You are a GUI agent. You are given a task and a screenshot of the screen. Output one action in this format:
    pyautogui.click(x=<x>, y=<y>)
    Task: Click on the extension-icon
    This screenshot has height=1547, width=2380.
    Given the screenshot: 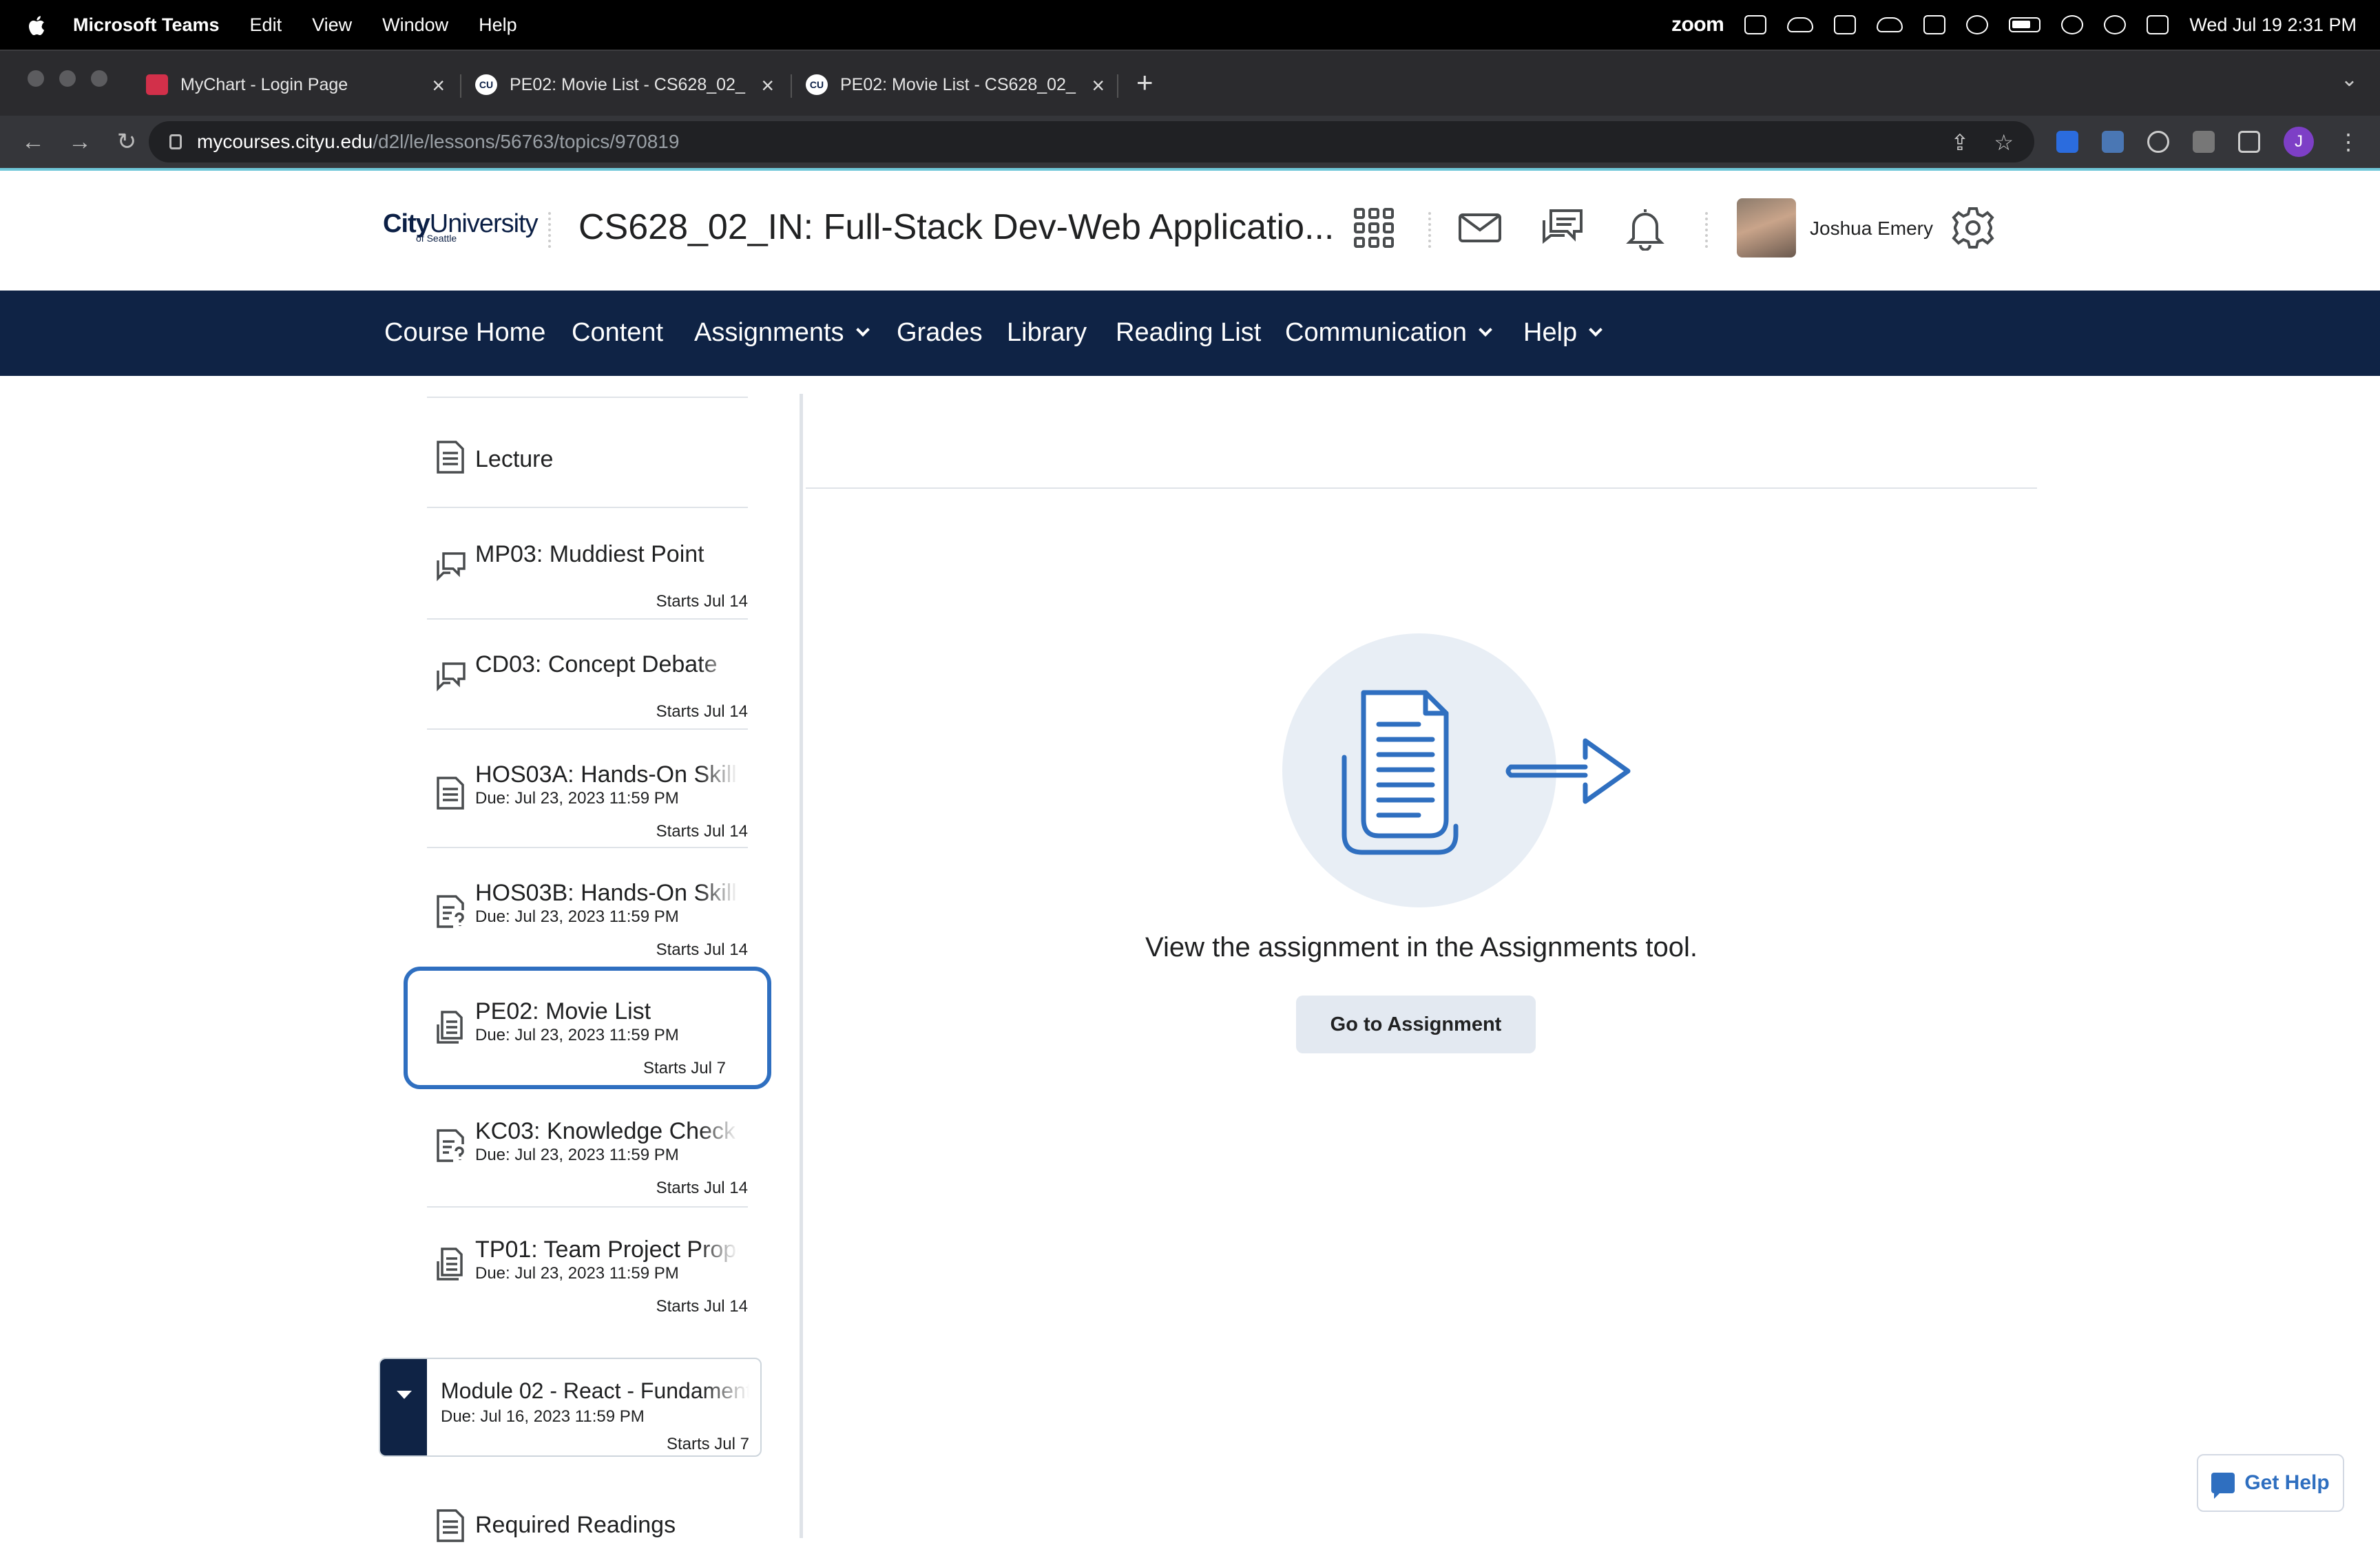 What is the action you would take?
    pyautogui.click(x=2113, y=142)
    